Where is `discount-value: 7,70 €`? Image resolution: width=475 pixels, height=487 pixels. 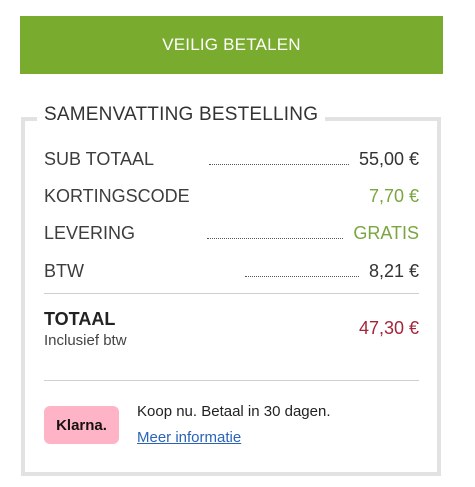 discount-value: 7,70 € is located at coordinates (393, 196).